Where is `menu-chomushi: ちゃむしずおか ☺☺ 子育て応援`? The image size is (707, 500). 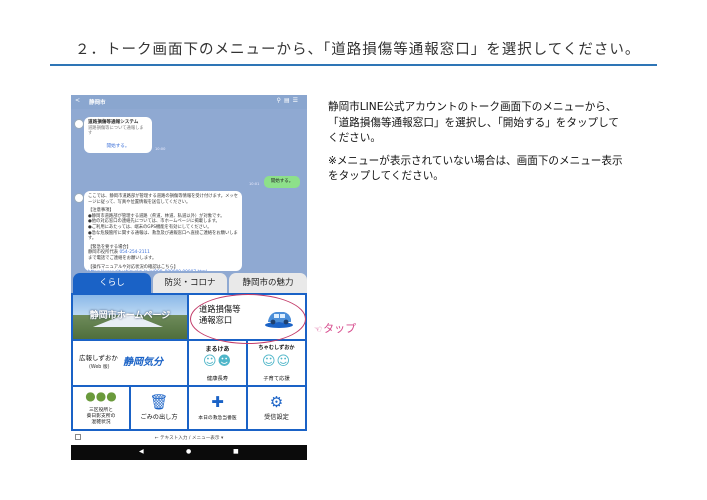
menu-chomushi: ちゃむしずおか ☺☺ 子育て応援 is located at coordinates (276, 363).